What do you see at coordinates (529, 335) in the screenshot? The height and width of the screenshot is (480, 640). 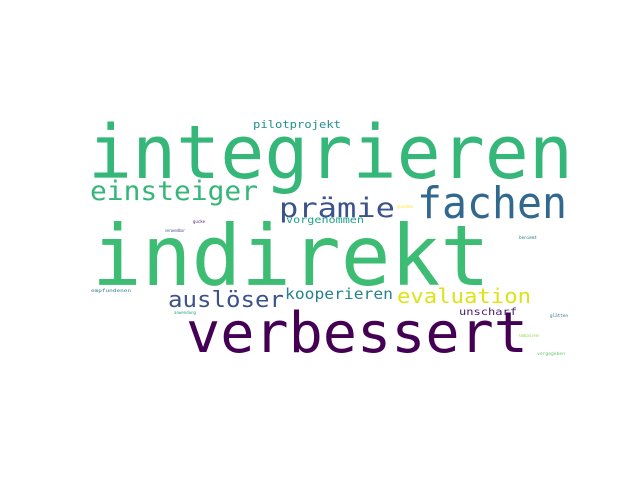 I see `word-small-8: kombinieren` at bounding box center [529, 335].